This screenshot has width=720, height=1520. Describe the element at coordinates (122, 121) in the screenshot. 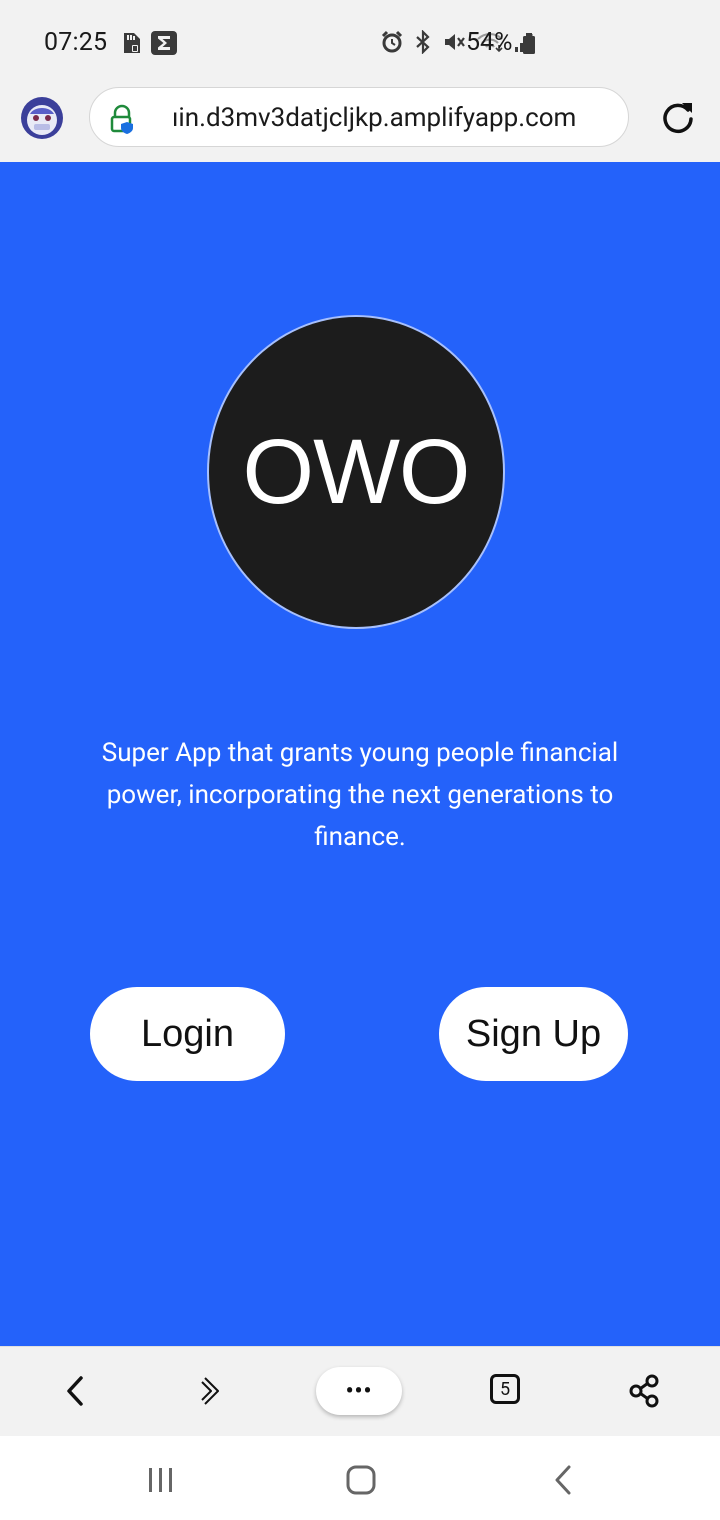

I see `lock-icon` at that location.